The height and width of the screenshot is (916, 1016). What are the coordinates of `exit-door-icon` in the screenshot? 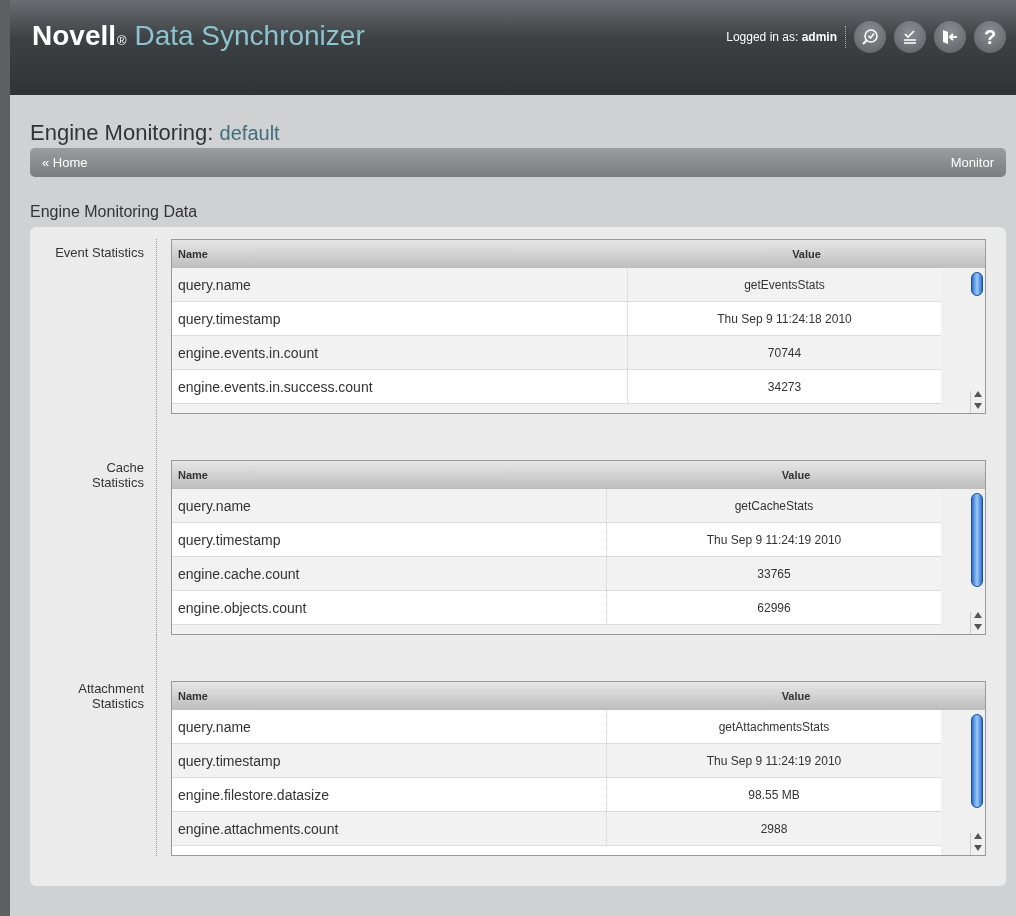 It's located at (950, 37).